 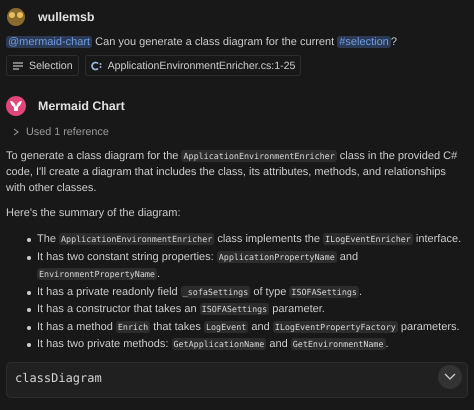 What do you see at coordinates (202, 42) in the screenshot?
I see `user-message: @mermaid-chart Can you generate a class diagram for the current #selection ?` at bounding box center [202, 42].